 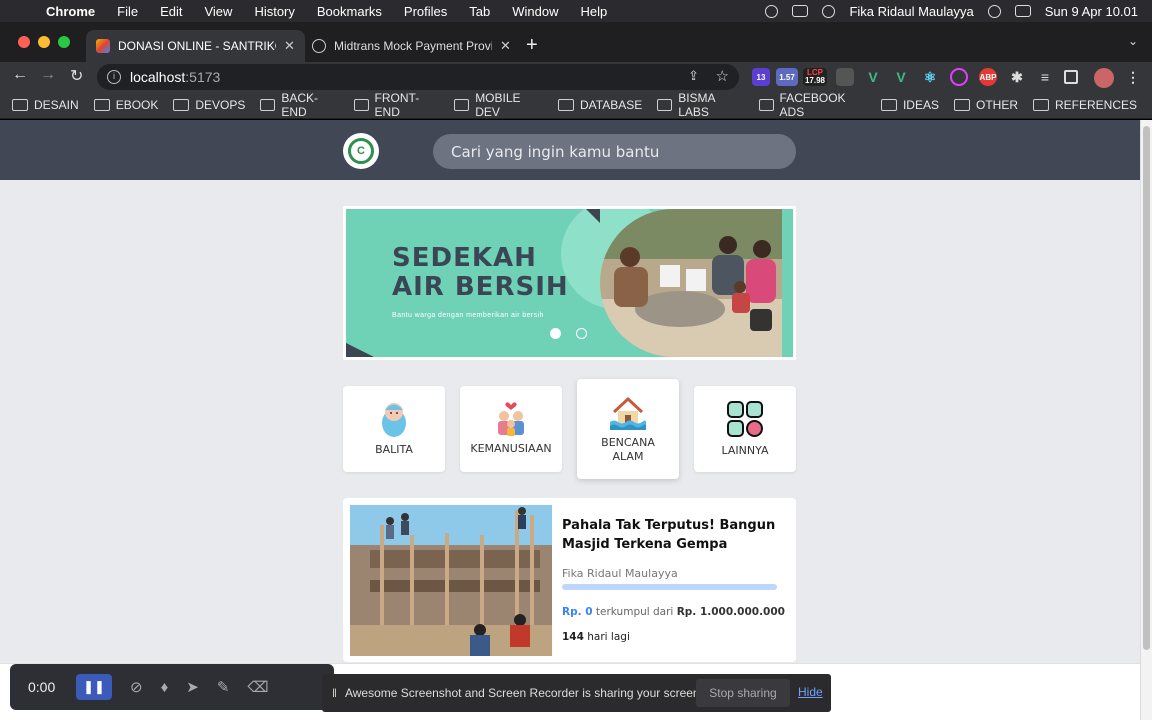 I want to click on site-logo: C, so click(x=361, y=151).